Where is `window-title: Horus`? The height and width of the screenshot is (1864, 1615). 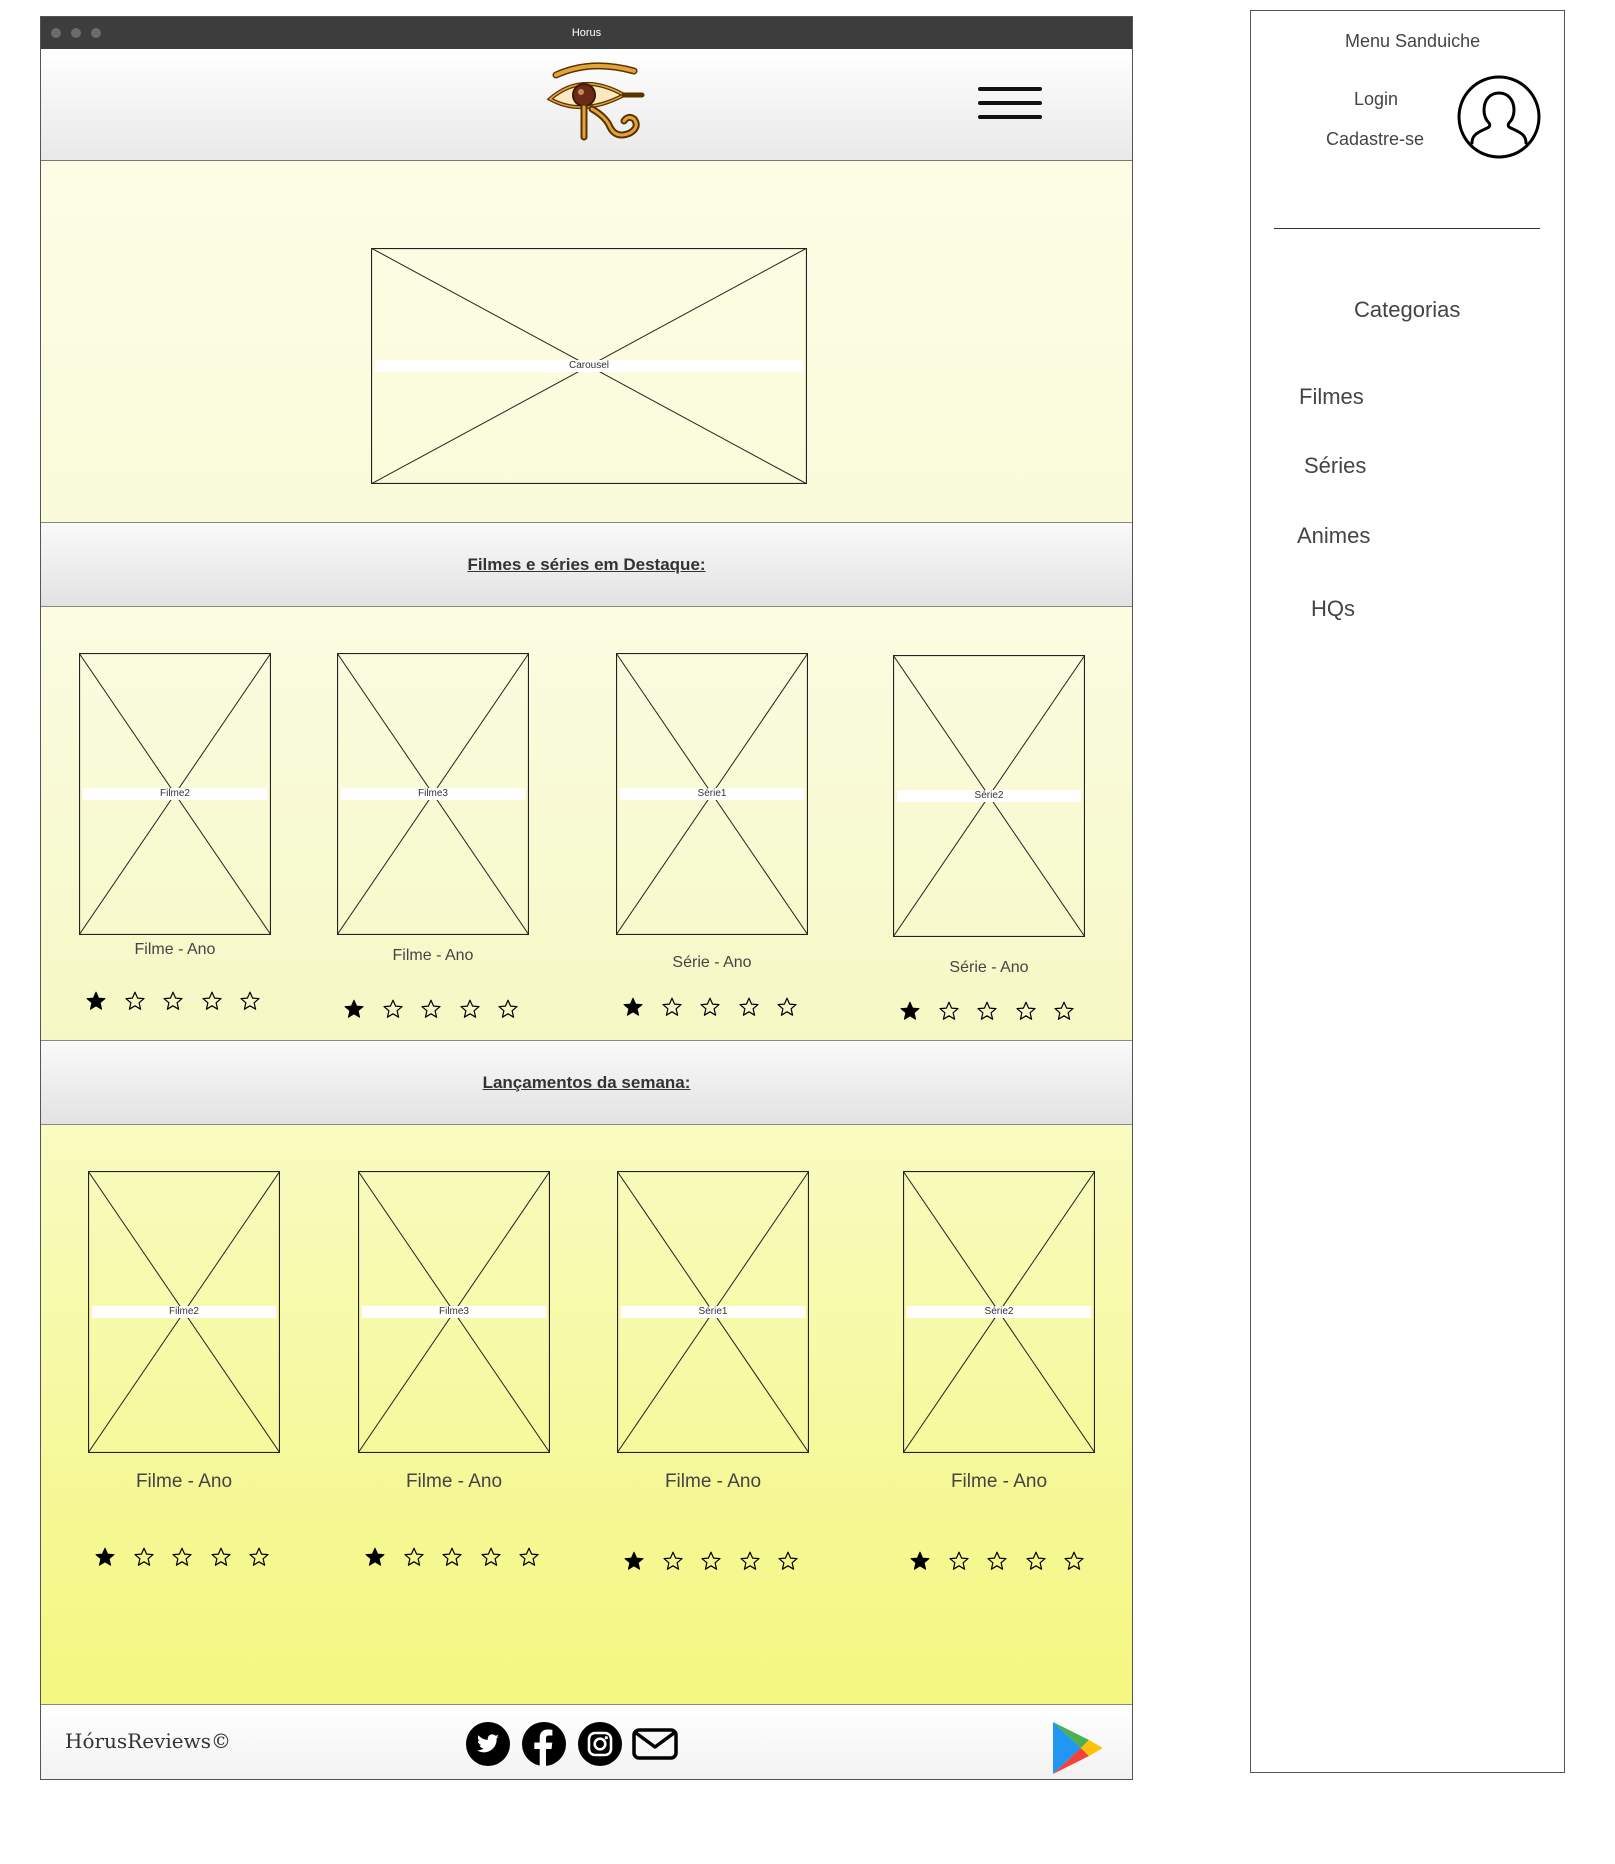 window-title: Horus is located at coordinates (586, 33).